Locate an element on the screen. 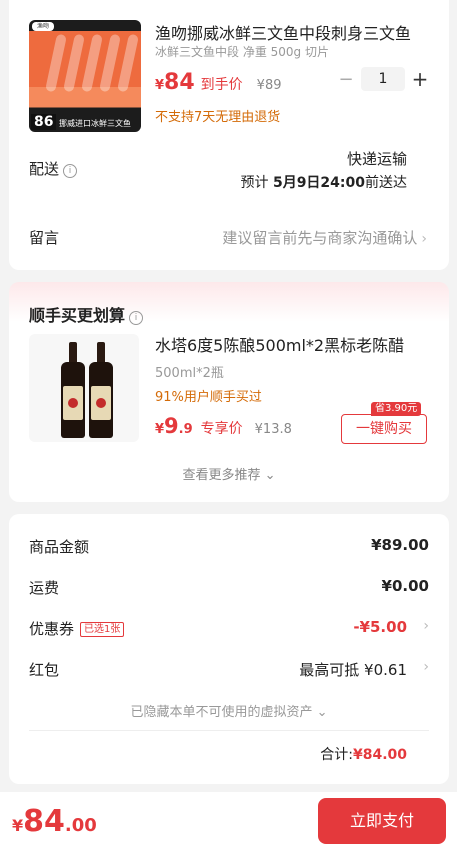 Image resolution: width=457 pixels, height=864 pixels. recommend-product-spec: 500ml*2瓶 is located at coordinates (189, 373).